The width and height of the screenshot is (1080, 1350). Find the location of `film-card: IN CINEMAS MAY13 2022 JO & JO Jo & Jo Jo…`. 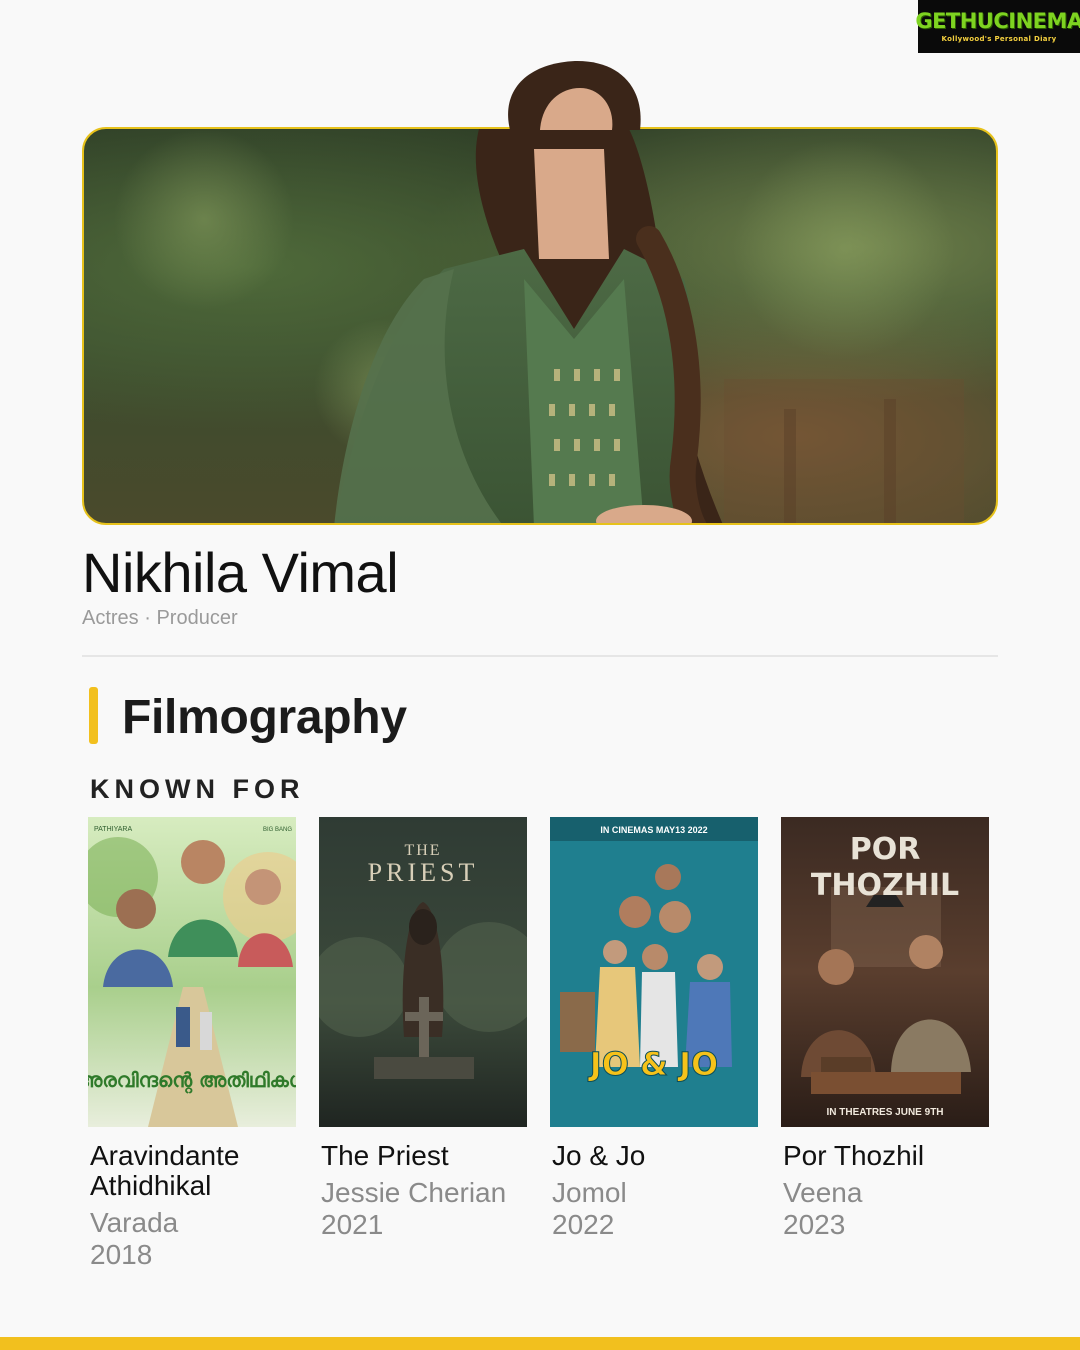

film-card: IN CINEMAS MAY13 2022 JO & JO Jo & Jo Jo… is located at coordinates (655, 1029).